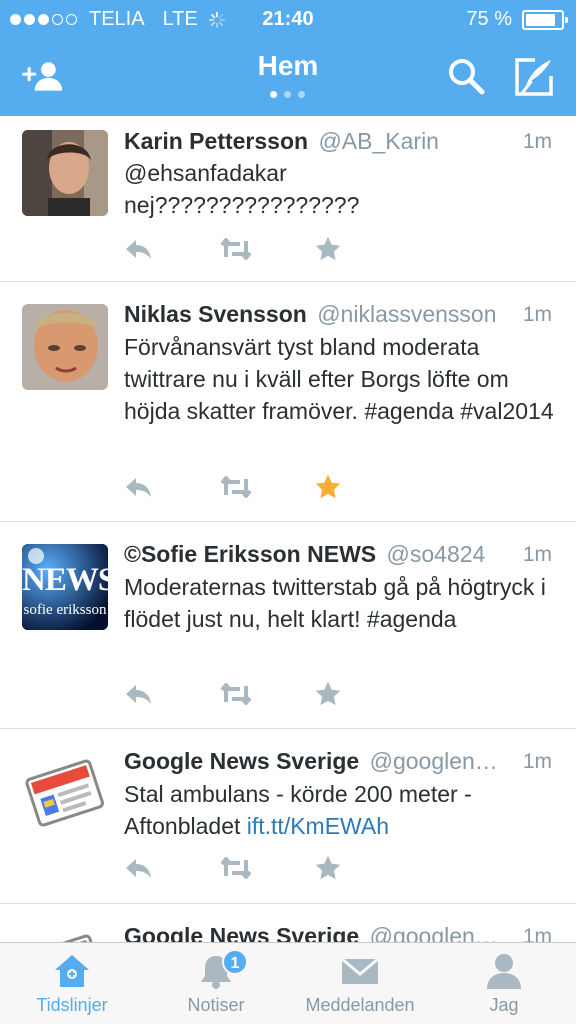 This screenshot has height=1024, width=576. What do you see at coordinates (545, 19) in the screenshot?
I see `battery-icon` at bounding box center [545, 19].